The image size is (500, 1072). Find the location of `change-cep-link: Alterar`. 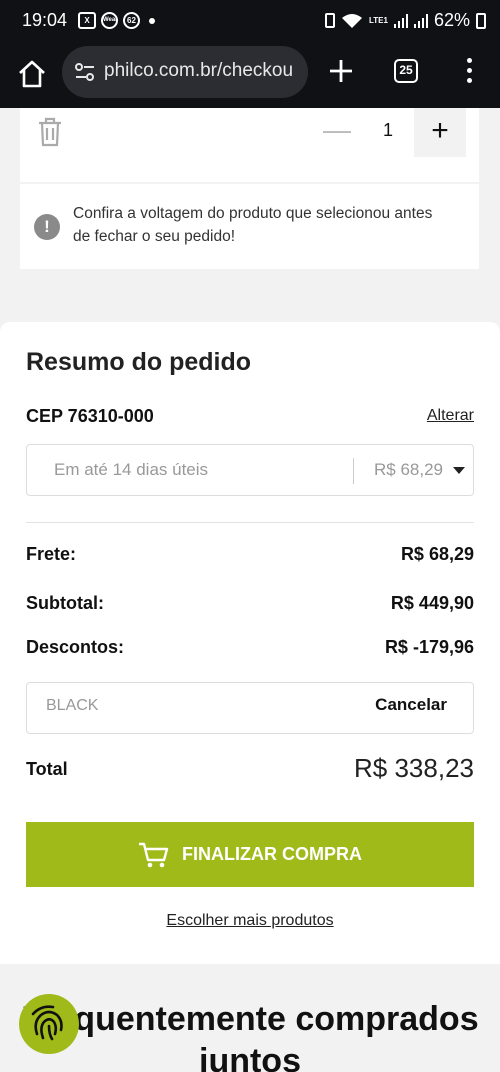

change-cep-link: Alterar is located at coordinates (450, 416).